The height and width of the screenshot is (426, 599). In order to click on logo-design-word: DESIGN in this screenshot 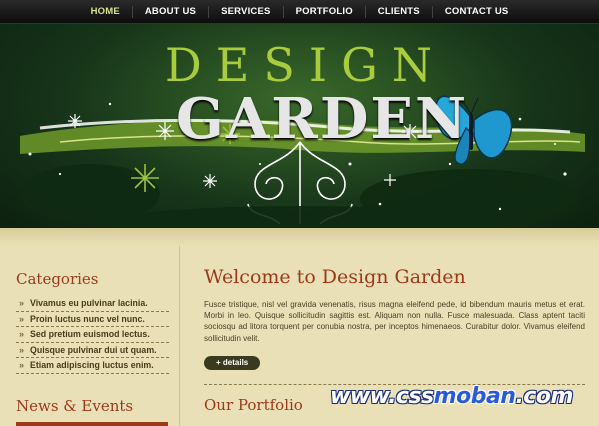, I will do `click(305, 65)`.